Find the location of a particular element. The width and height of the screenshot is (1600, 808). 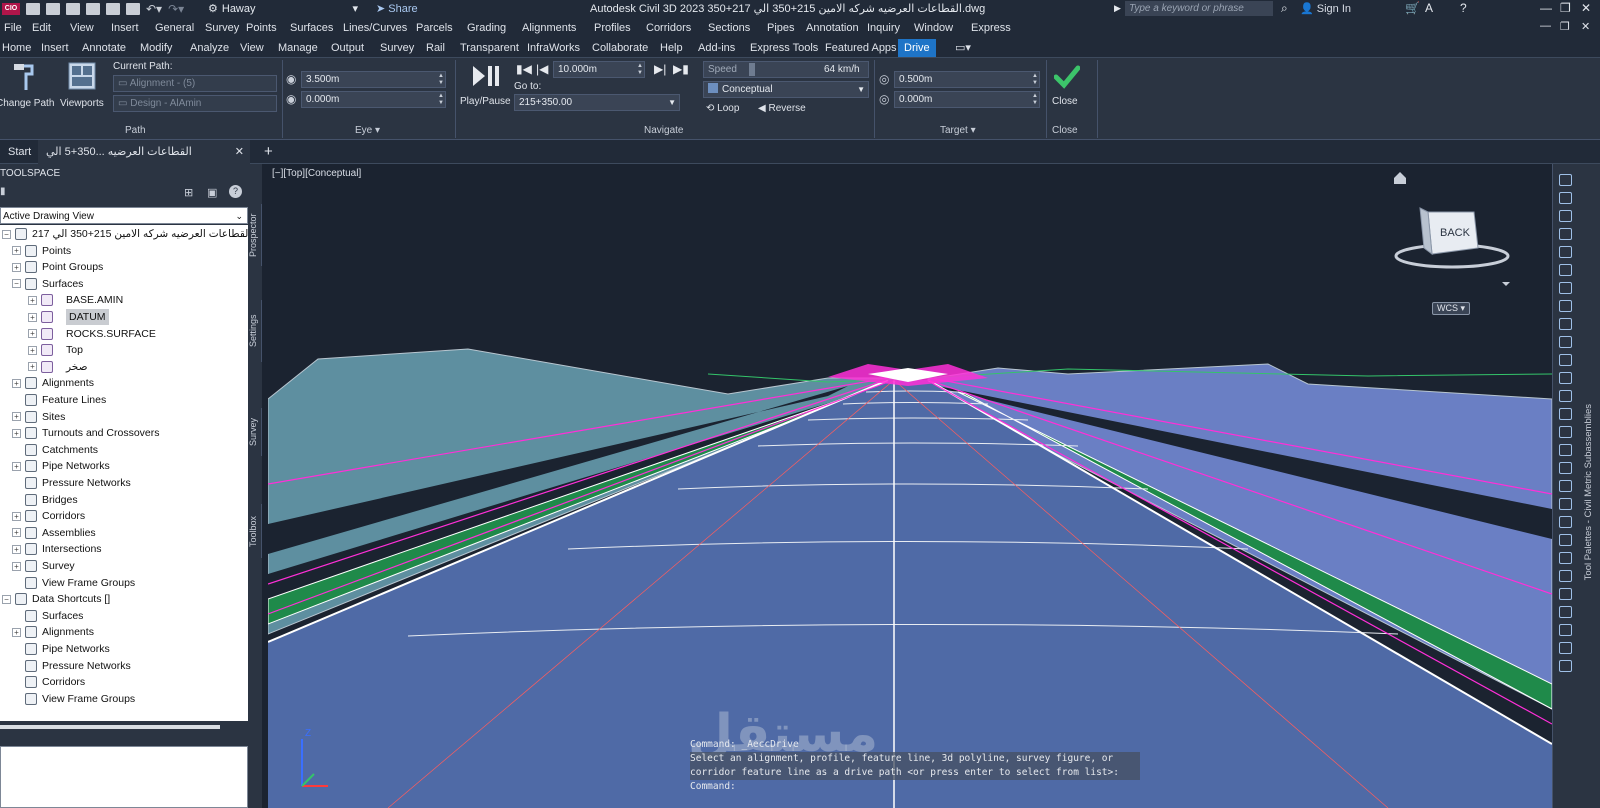

menu-pipes: Pipes is located at coordinates (781, 28).